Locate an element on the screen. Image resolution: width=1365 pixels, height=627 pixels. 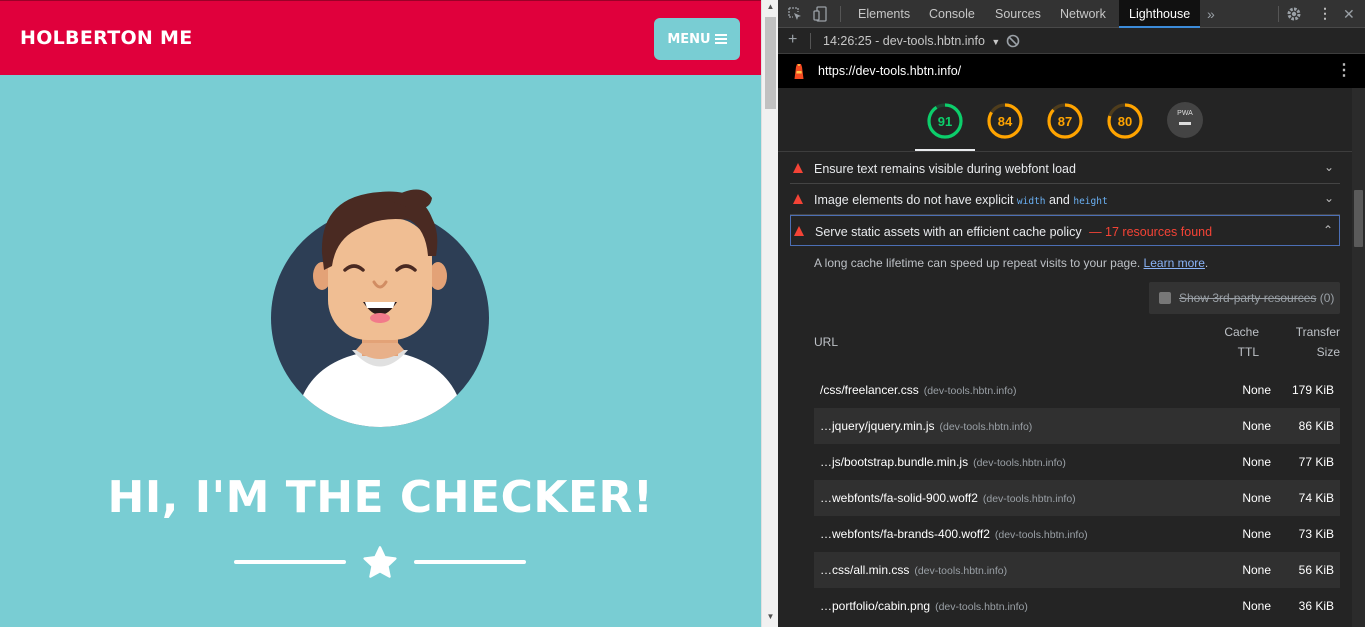
scroll-up-arrow-icon: ▲ is located at coordinates (770, 6).